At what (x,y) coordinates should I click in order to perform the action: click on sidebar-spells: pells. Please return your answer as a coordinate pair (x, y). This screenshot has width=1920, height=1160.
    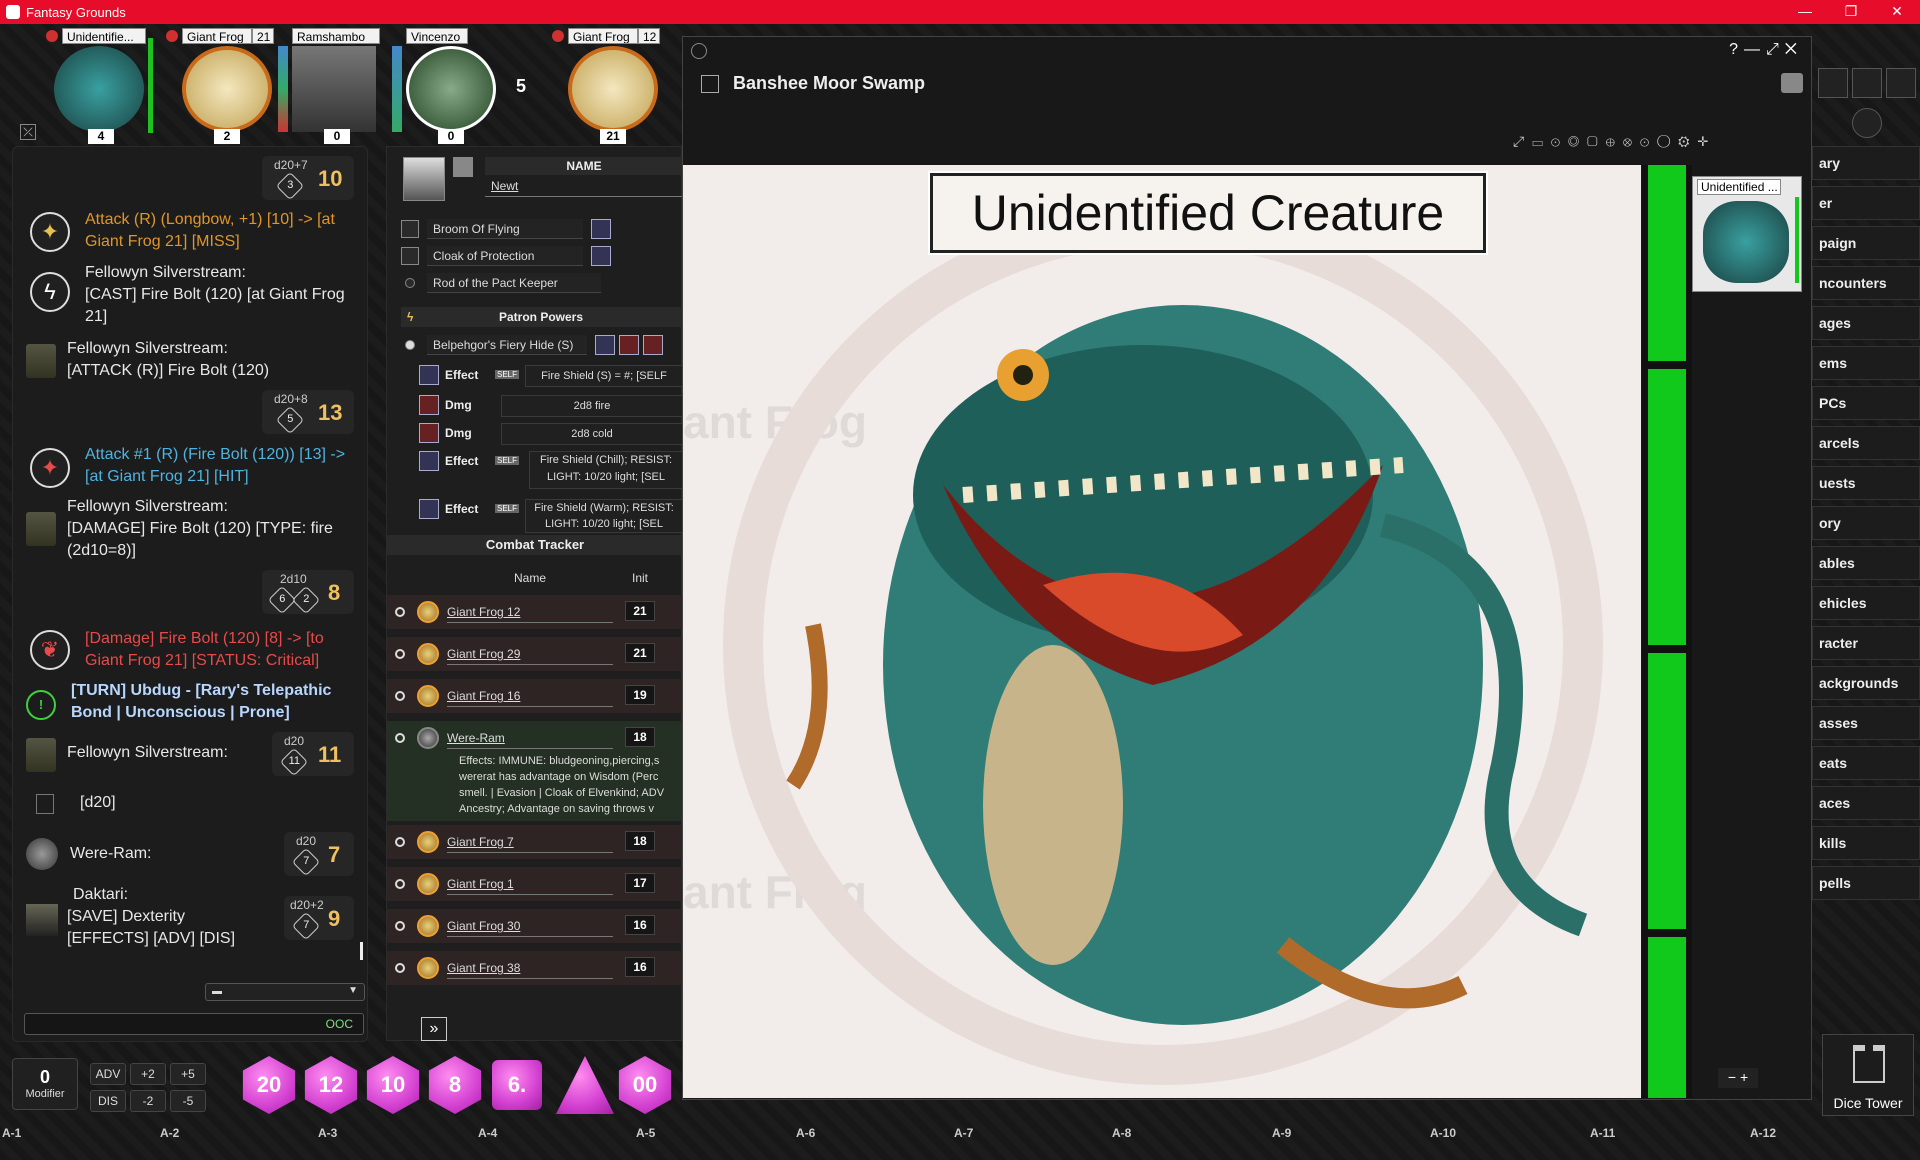
    Looking at the image, I should click on (1866, 883).